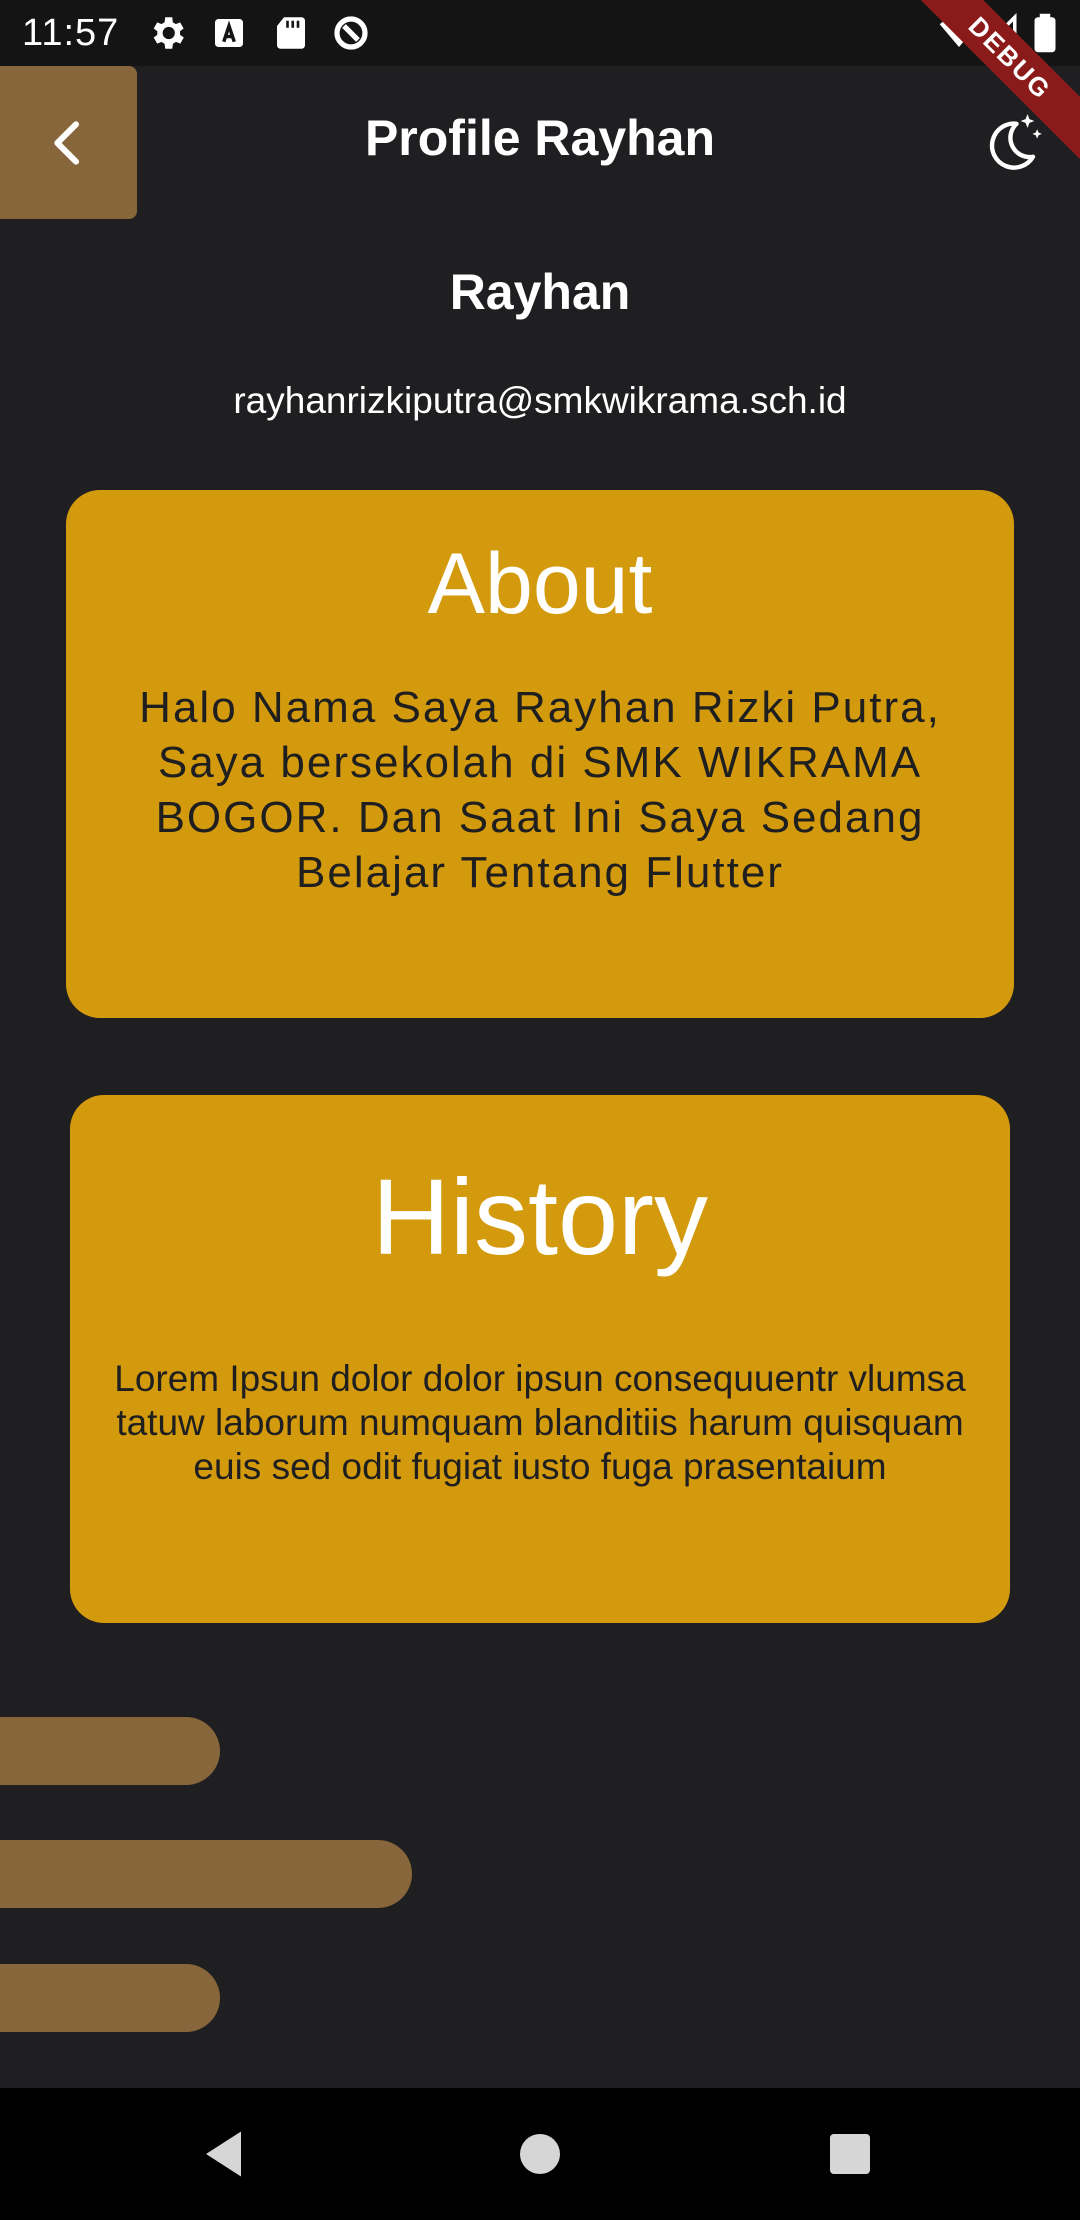  What do you see at coordinates (71, 33) in the screenshot?
I see `status-time: 11:57` at bounding box center [71, 33].